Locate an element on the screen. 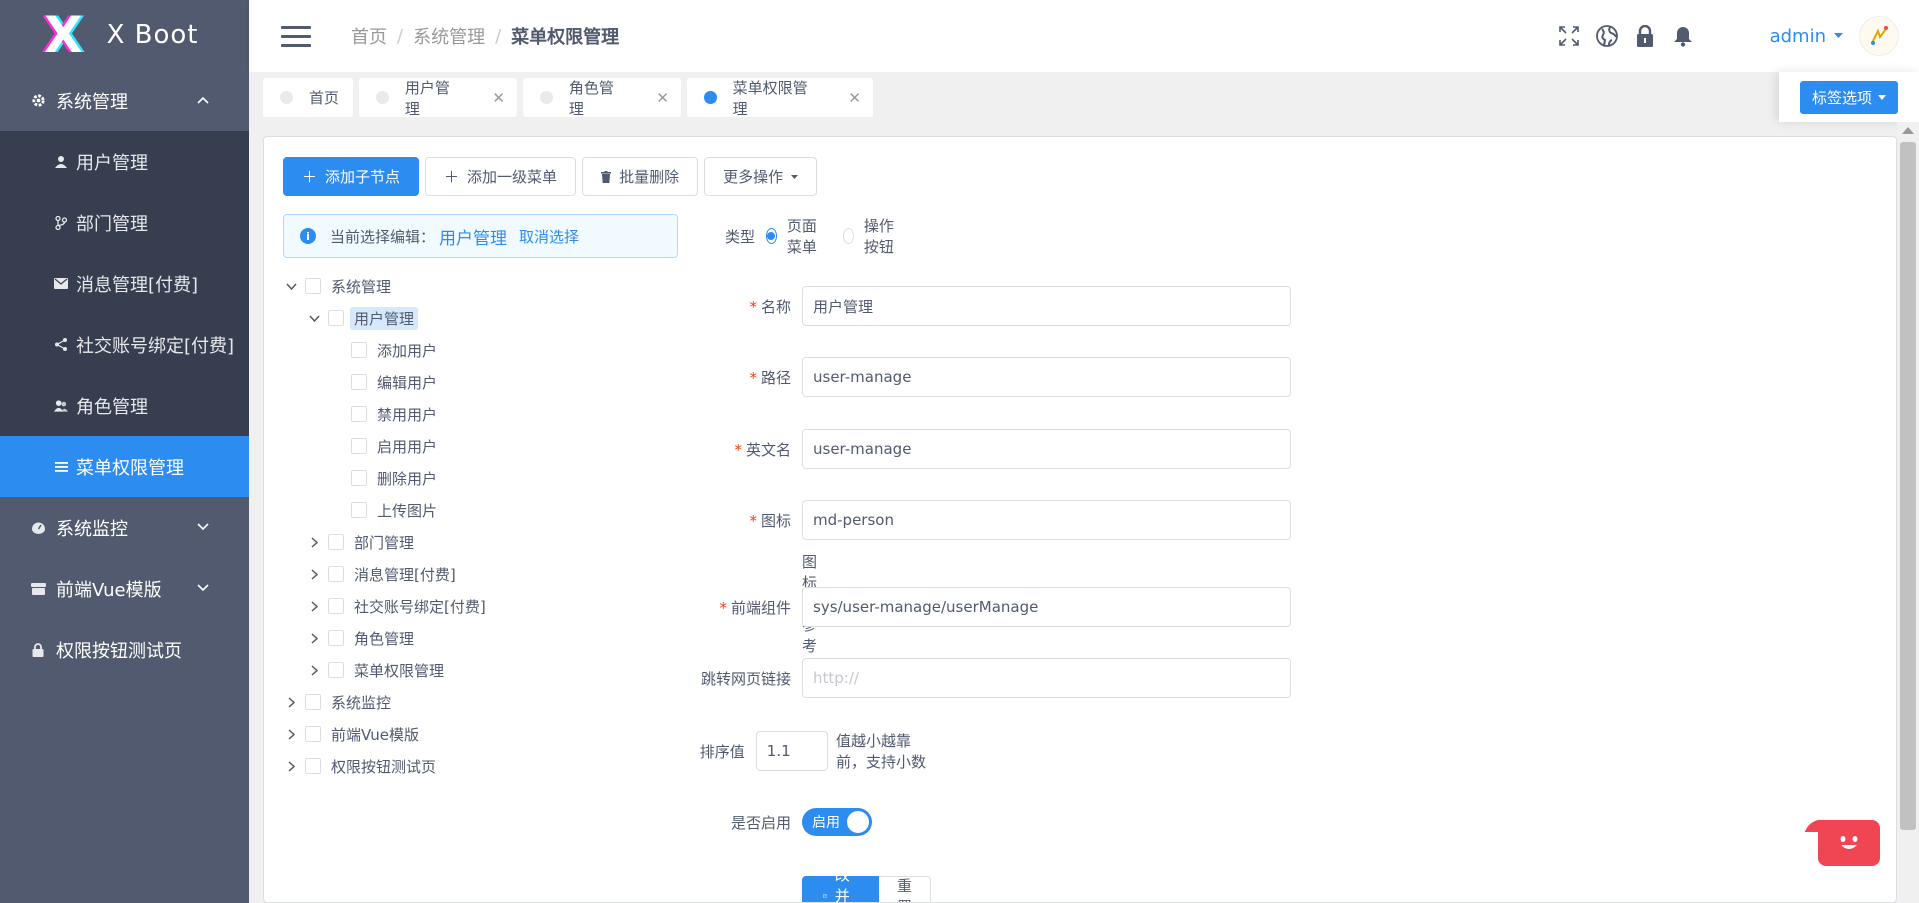  user-menu: admin is located at coordinates (1806, 36).